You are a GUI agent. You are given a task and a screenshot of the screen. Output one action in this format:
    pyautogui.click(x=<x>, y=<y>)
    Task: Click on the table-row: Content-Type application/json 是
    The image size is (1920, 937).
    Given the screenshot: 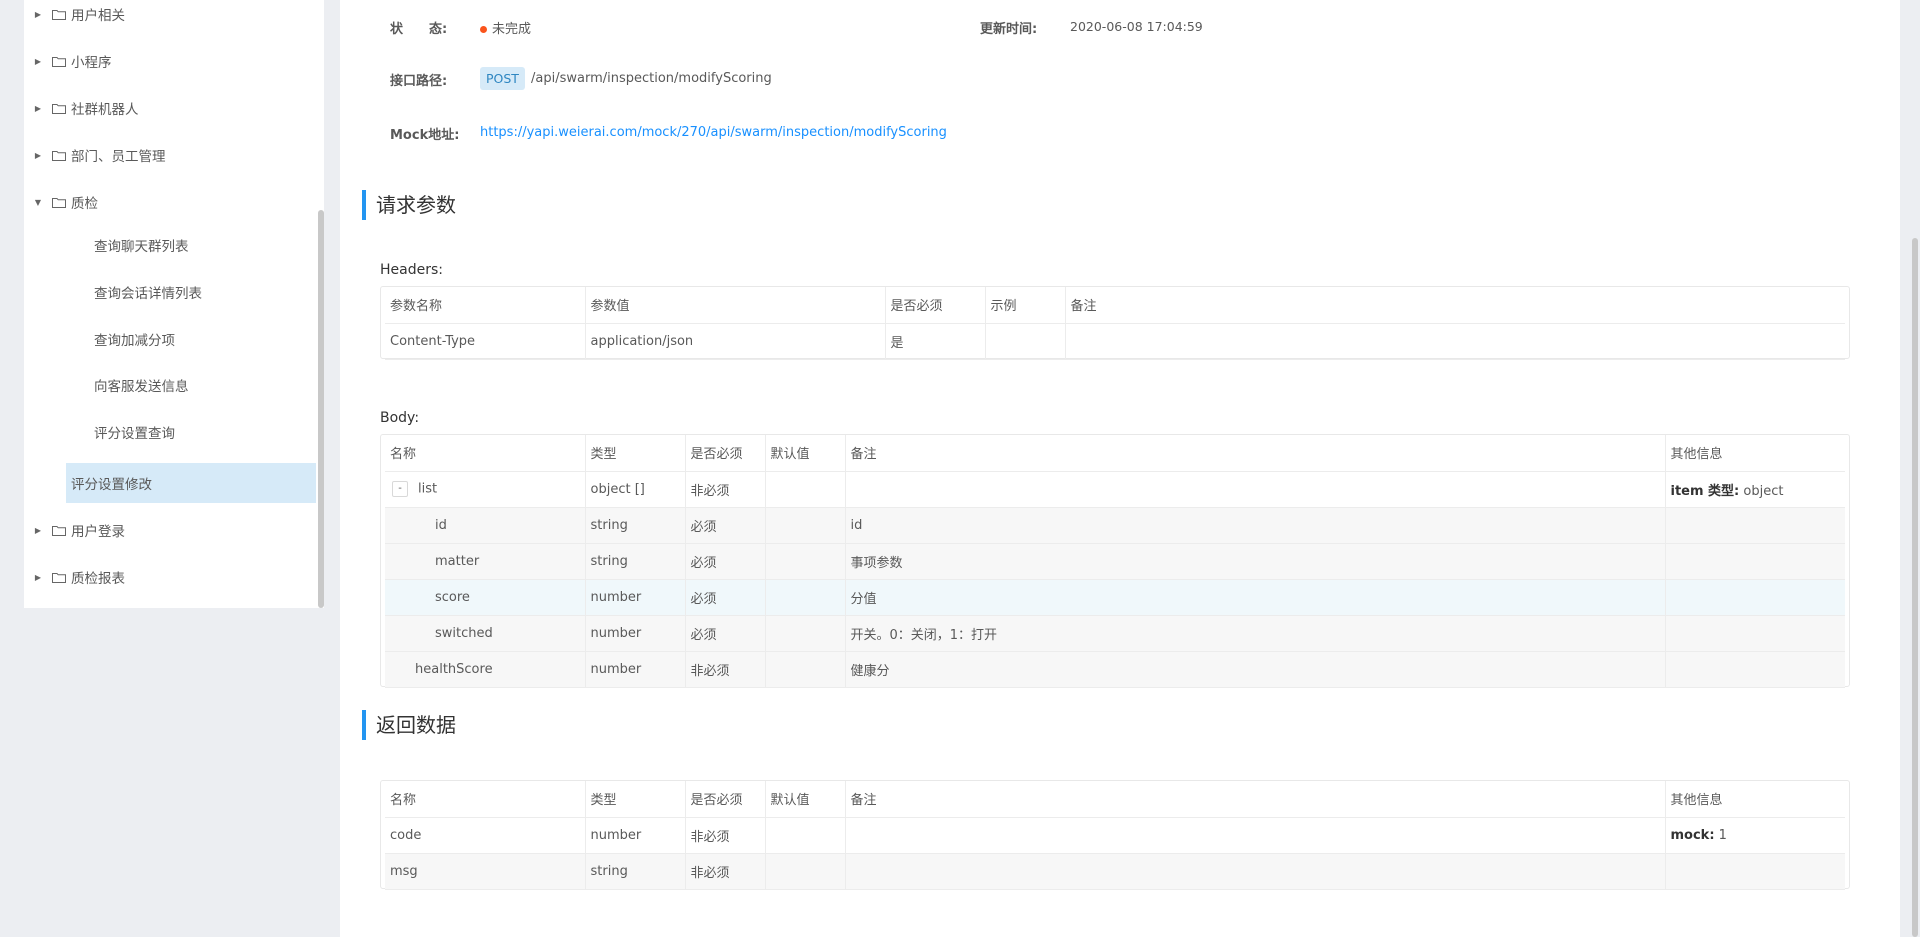 What is the action you would take?
    pyautogui.click(x=1115, y=341)
    